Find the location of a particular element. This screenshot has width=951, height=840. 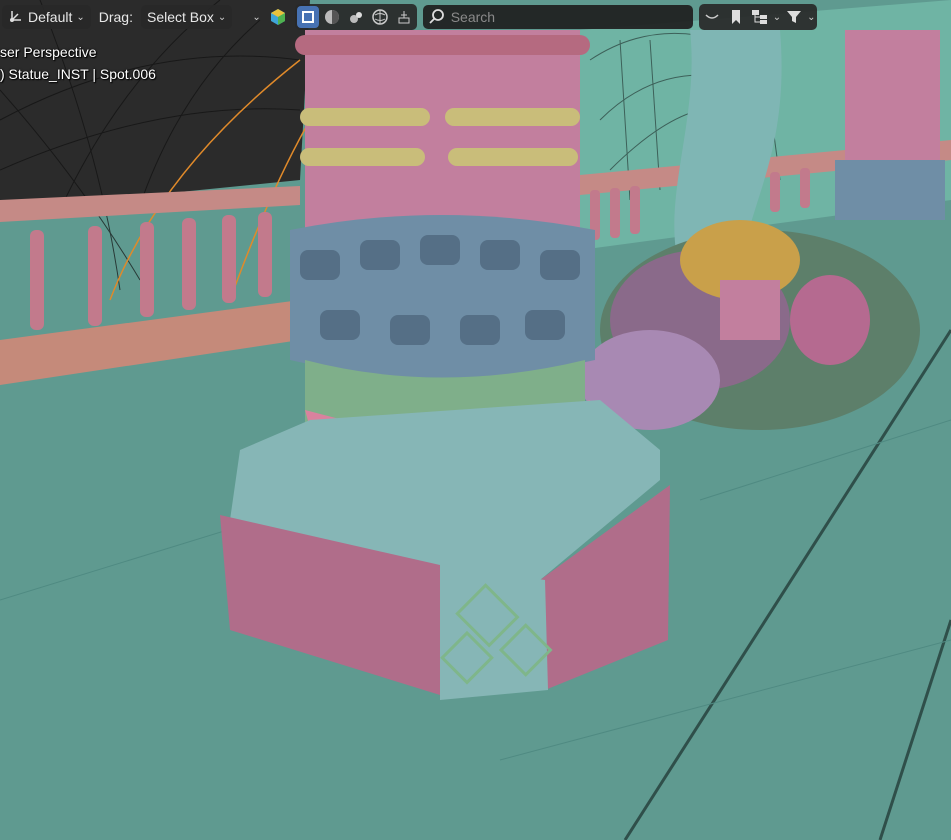

material-preview-icon is located at coordinates (356, 17).